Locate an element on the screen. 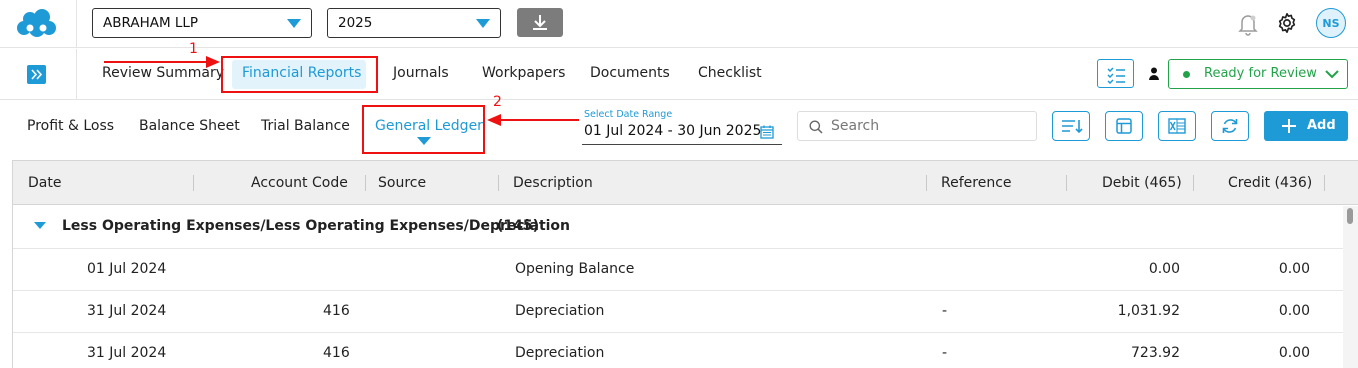  column-header-date: Date is located at coordinates (44, 183).